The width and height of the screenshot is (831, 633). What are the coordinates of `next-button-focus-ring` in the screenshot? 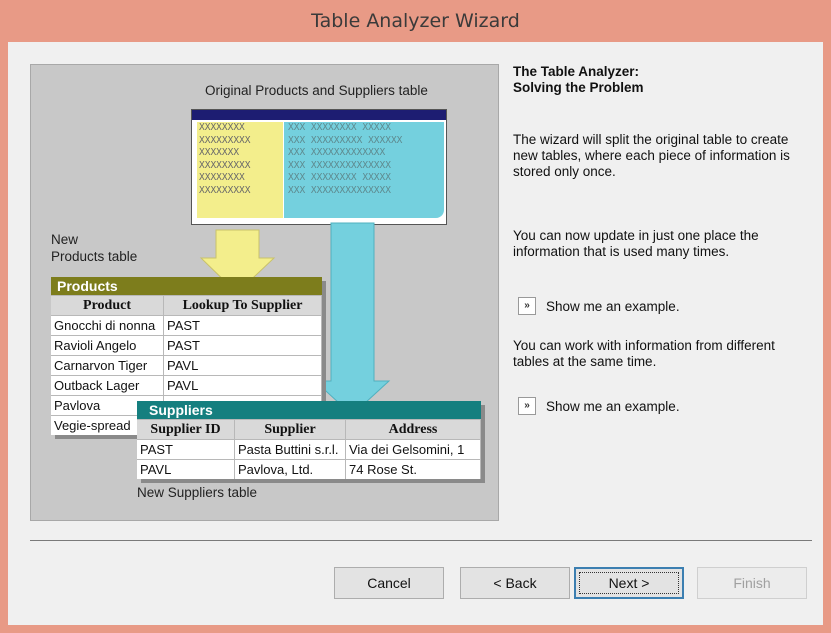 It's located at (629, 583).